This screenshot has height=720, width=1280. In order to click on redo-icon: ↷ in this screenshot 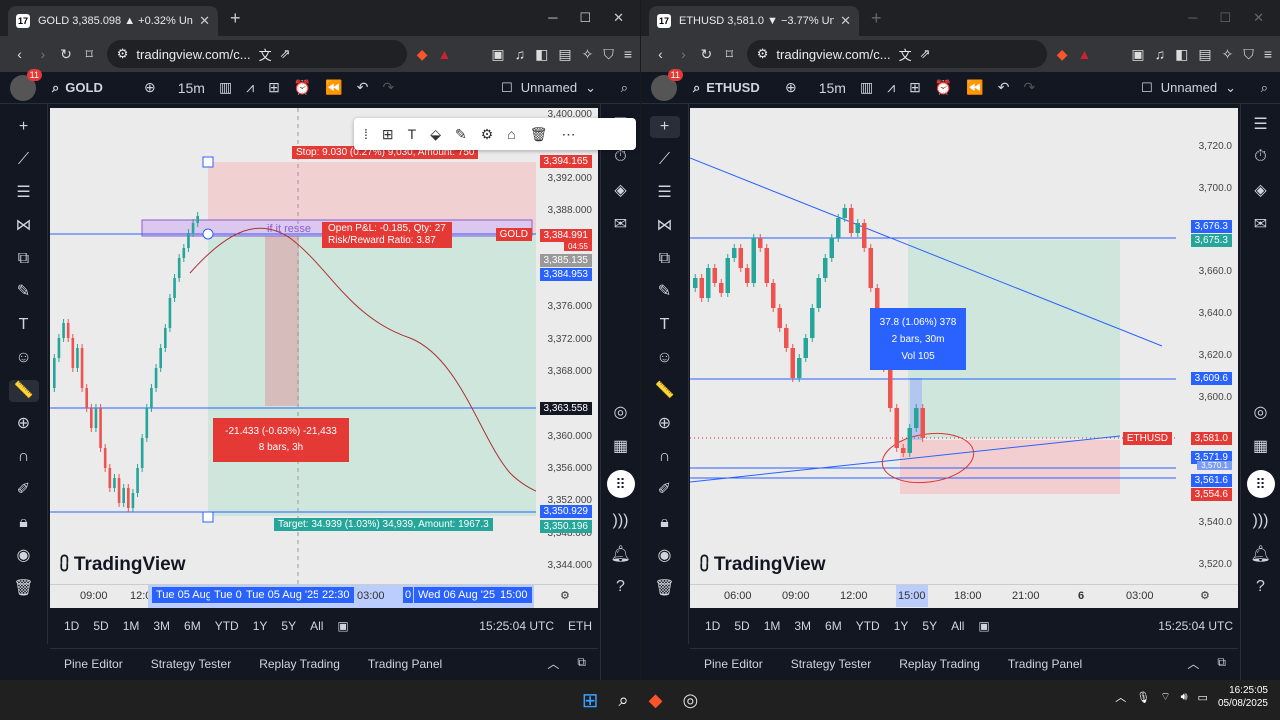, I will do `click(1029, 87)`.